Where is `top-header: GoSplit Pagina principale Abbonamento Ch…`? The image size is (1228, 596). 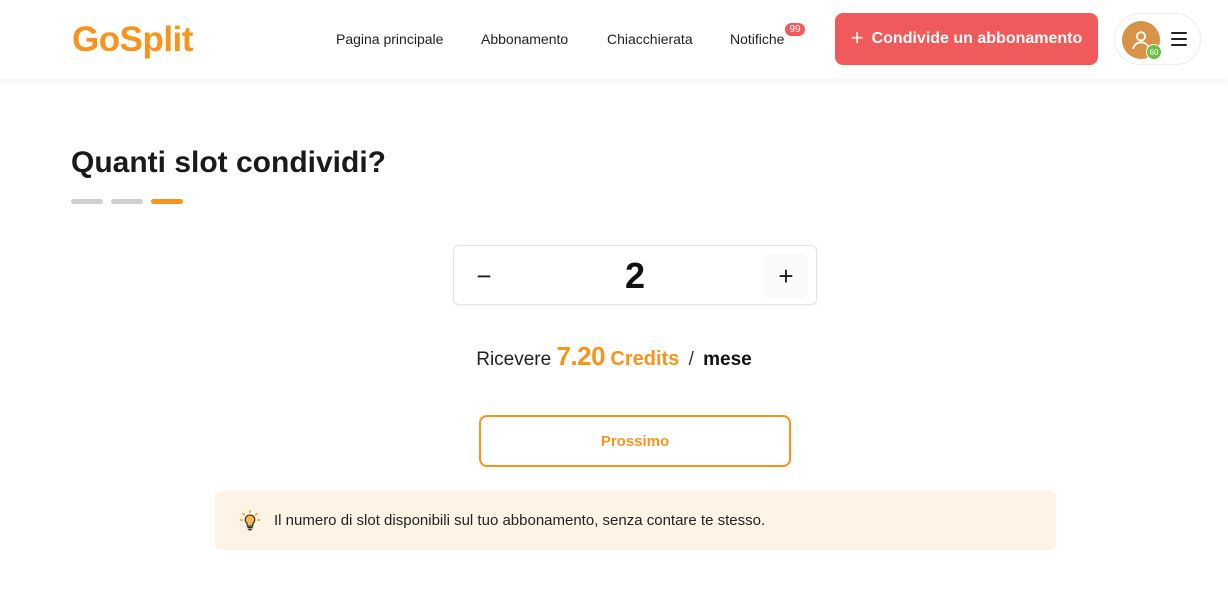
top-header: GoSplit Pagina principale Abbonamento Ch… is located at coordinates (614, 39).